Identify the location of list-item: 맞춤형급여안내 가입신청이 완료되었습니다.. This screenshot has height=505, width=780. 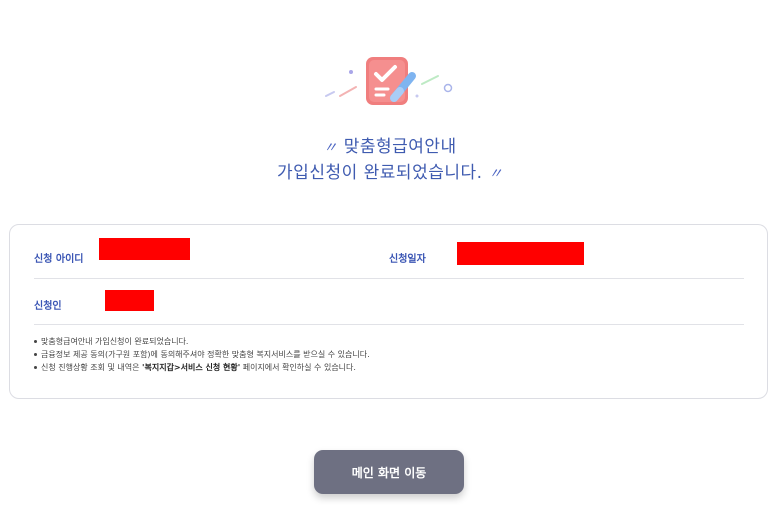
(202, 341).